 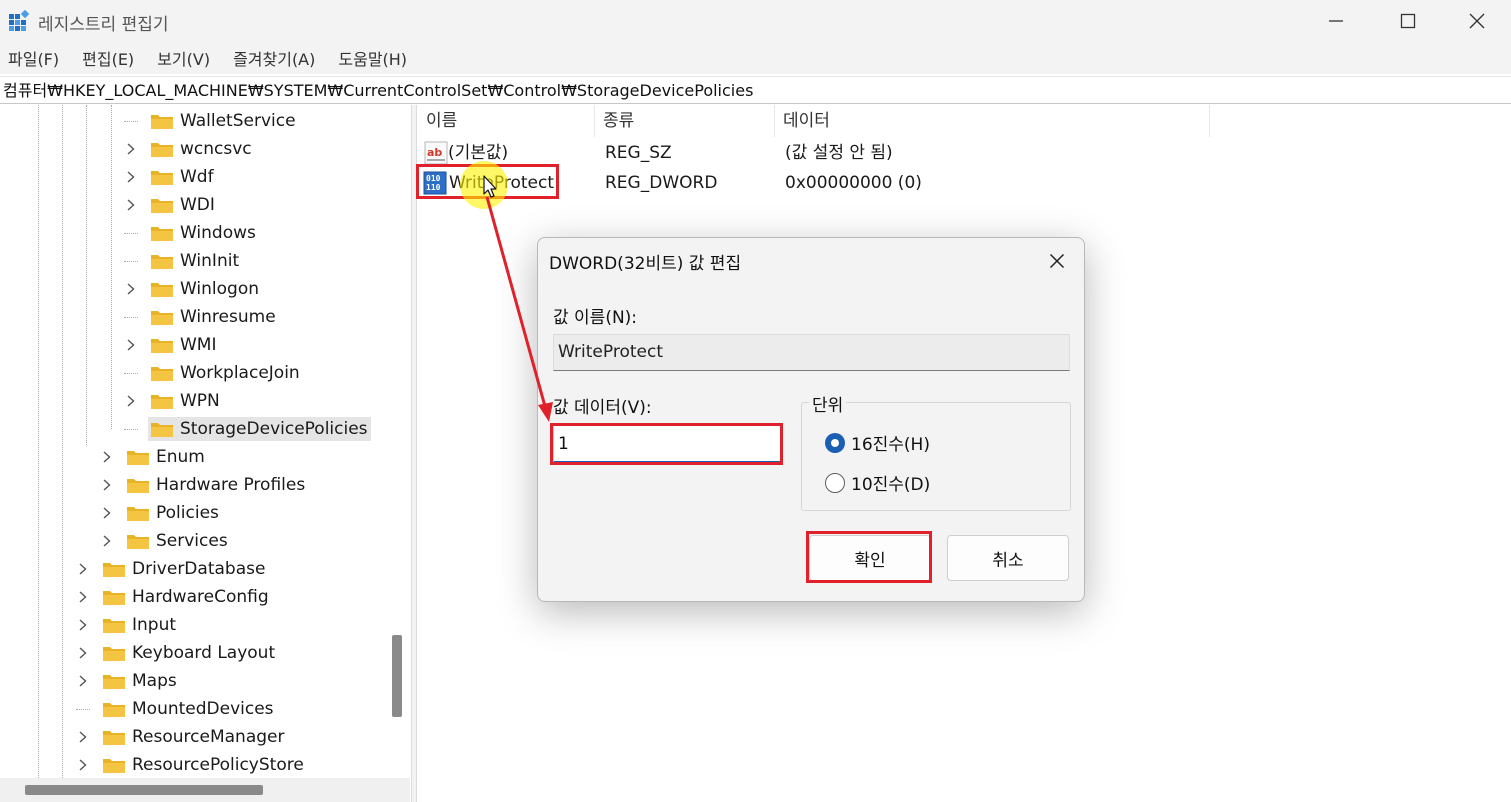 What do you see at coordinates (890, 445) in the screenshot?
I see `hex-radio-label: 16진수(H)` at bounding box center [890, 445].